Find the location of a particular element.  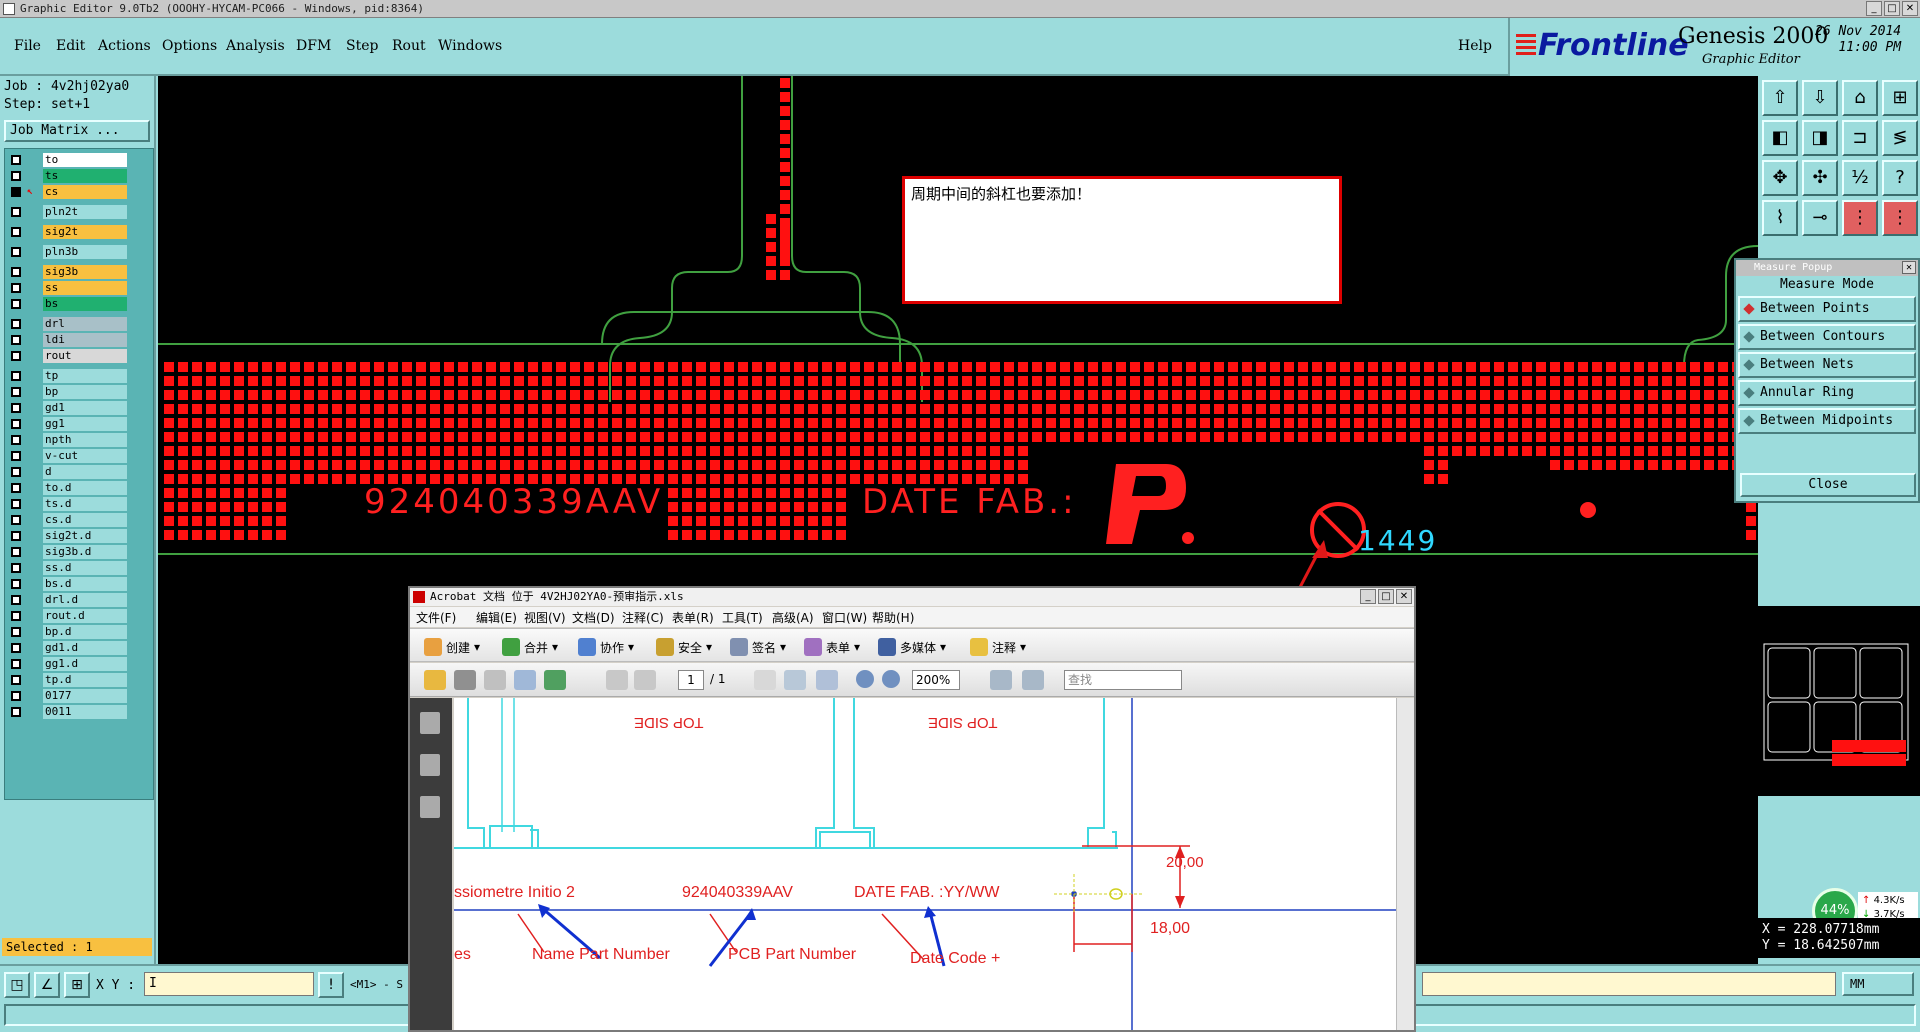

layer-label: bp is located at coordinates (85, 392).